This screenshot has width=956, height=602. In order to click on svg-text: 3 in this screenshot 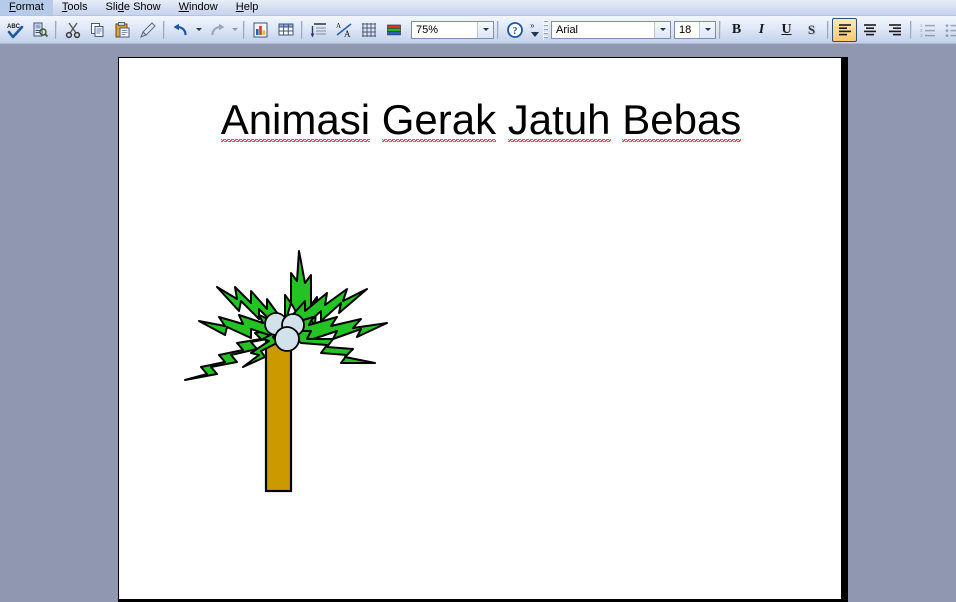, I will do `click(921, 35)`.